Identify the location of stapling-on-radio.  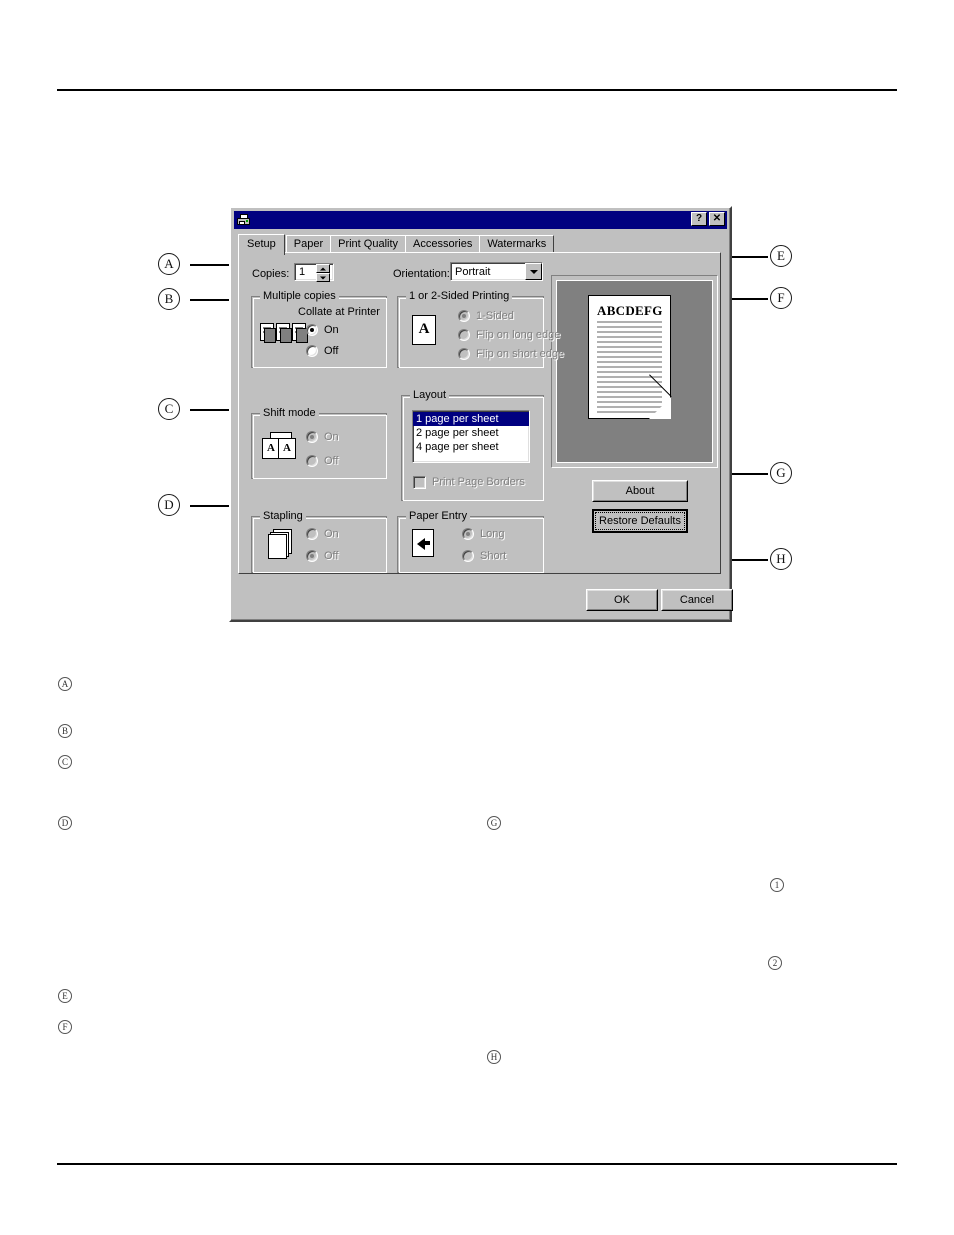
(312, 534).